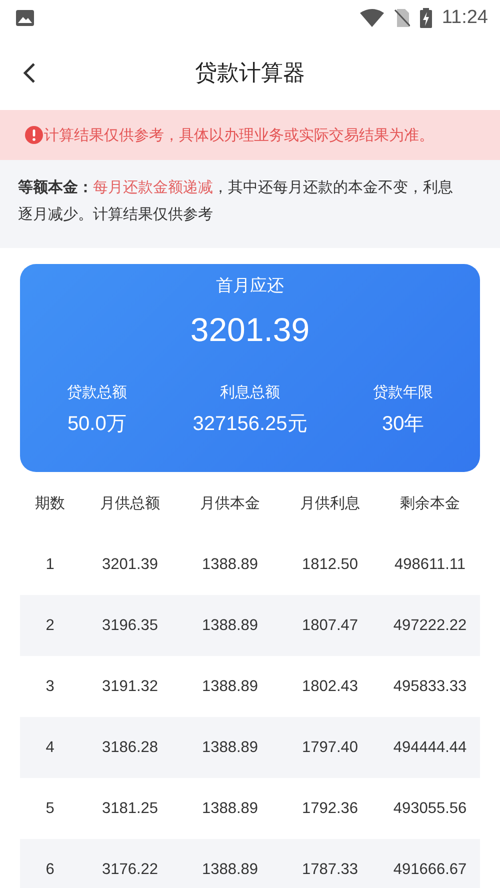 The height and width of the screenshot is (888, 500). Describe the element at coordinates (330, 869) in the screenshot. I see `table-cell-text: 1787.33` at that location.